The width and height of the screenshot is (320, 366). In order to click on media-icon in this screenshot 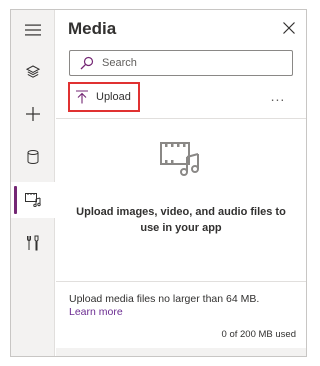, I will do `click(33, 200)`.